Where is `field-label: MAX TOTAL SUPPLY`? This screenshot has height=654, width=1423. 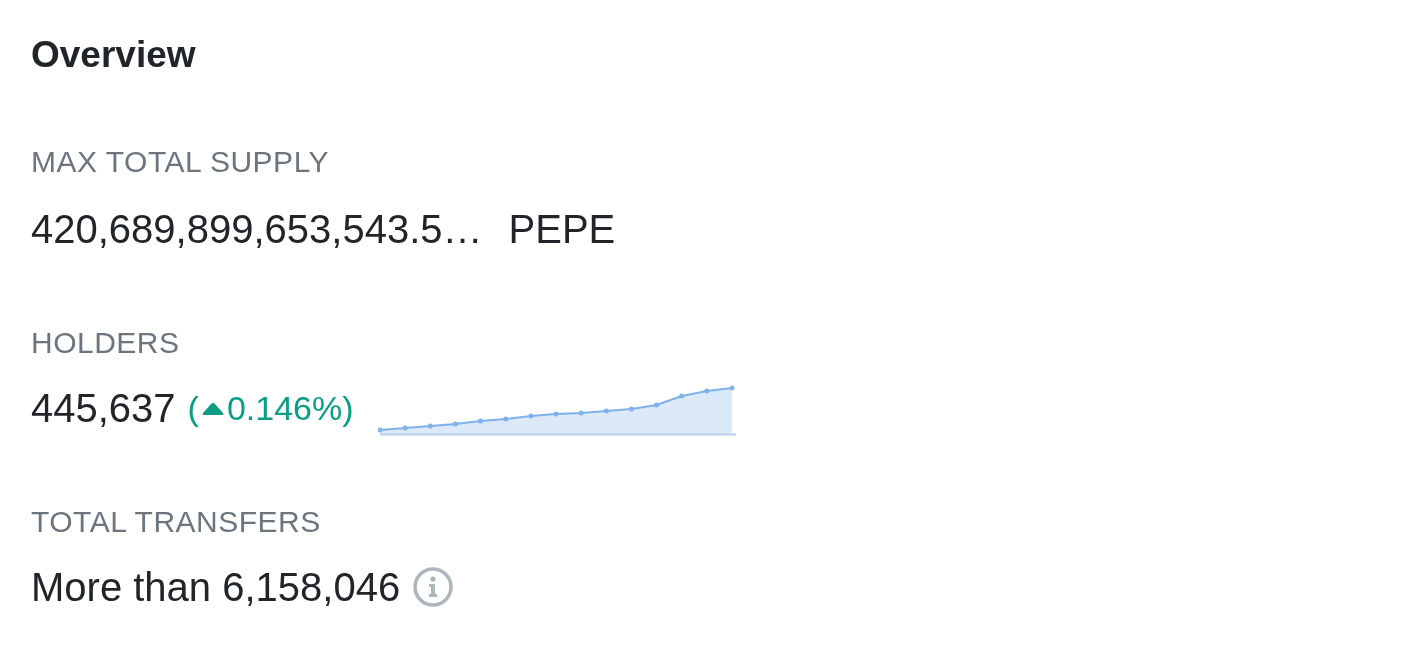
field-label: MAX TOTAL SUPPLY is located at coordinates (181, 162).